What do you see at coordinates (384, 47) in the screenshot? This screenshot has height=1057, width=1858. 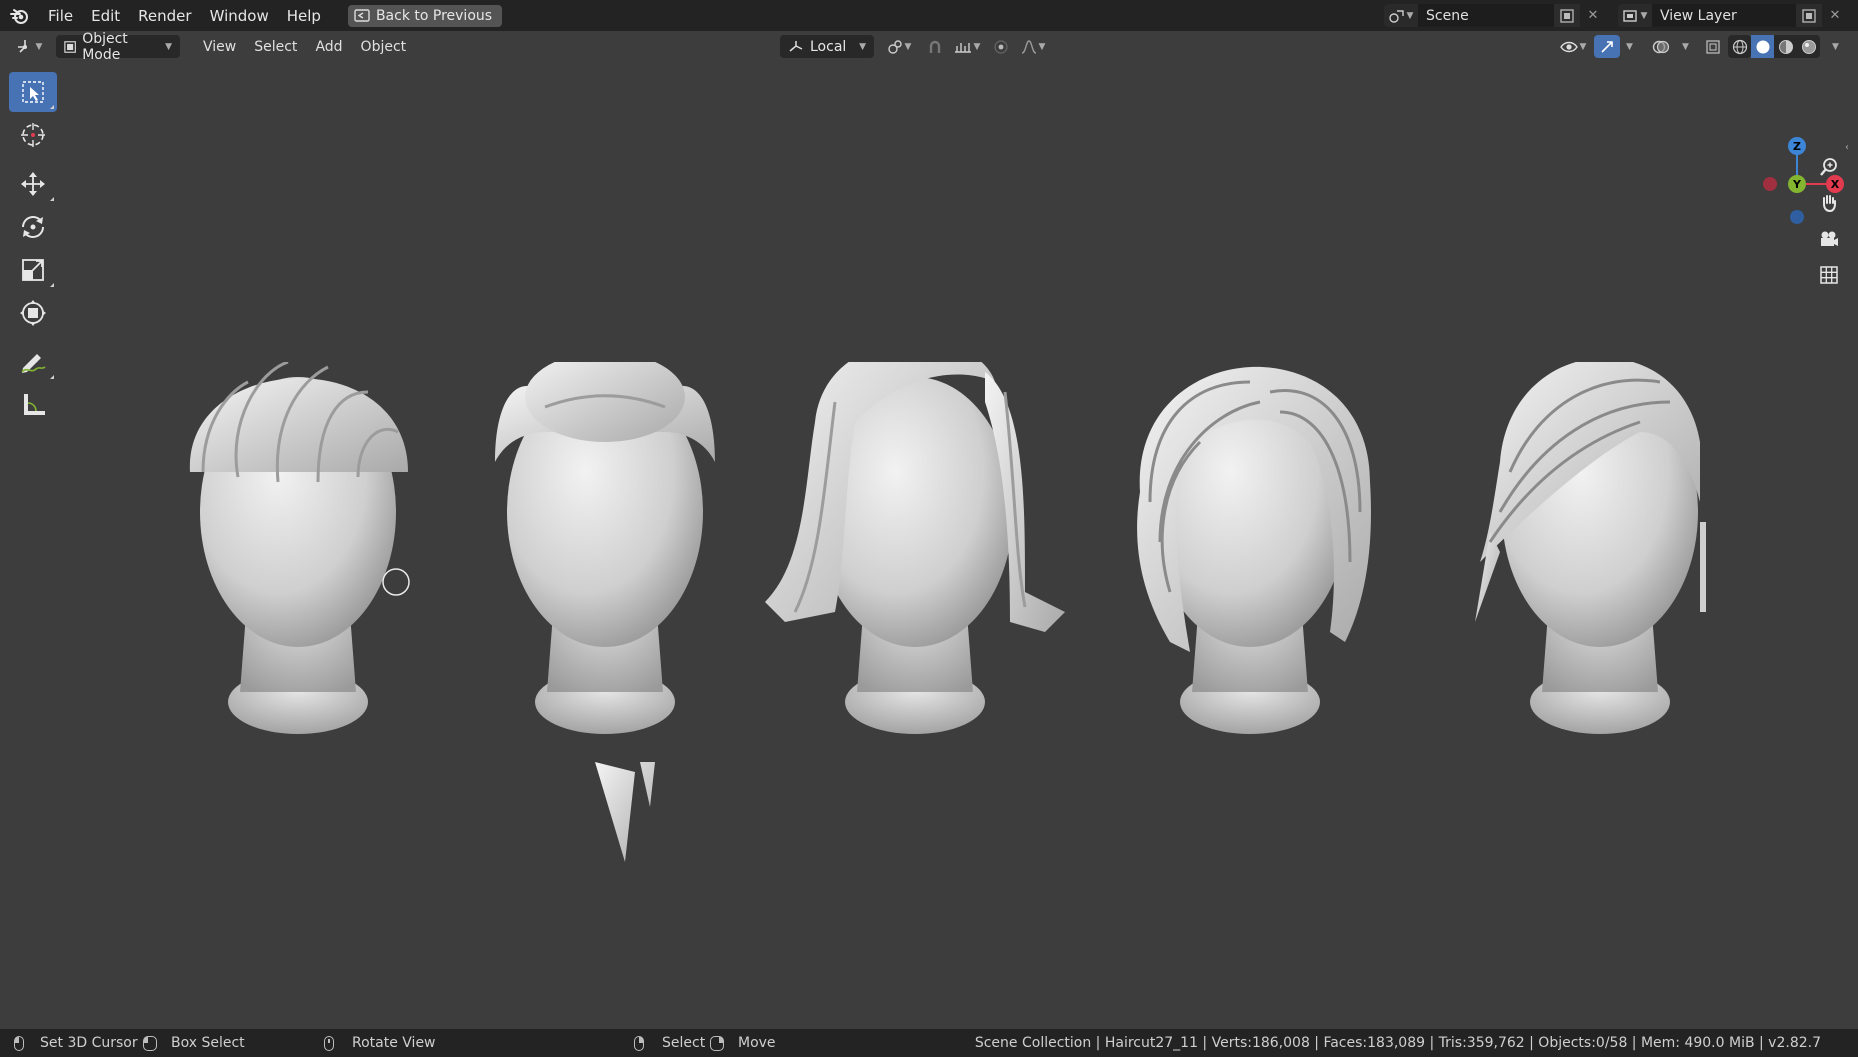 I see `menu-object: Object` at bounding box center [384, 47].